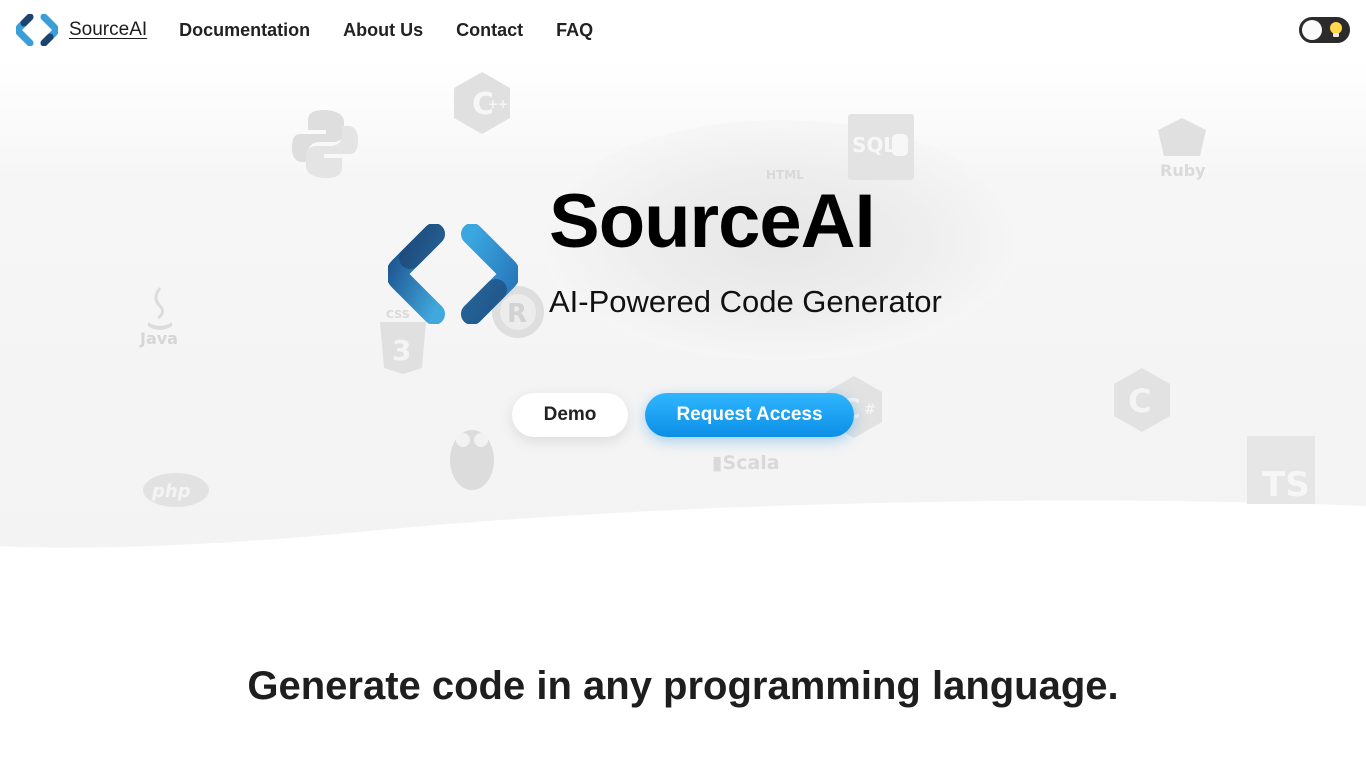  What do you see at coordinates (745, 301) in the screenshot?
I see `hero-subtitle: AI-Powered Code Generator` at bounding box center [745, 301].